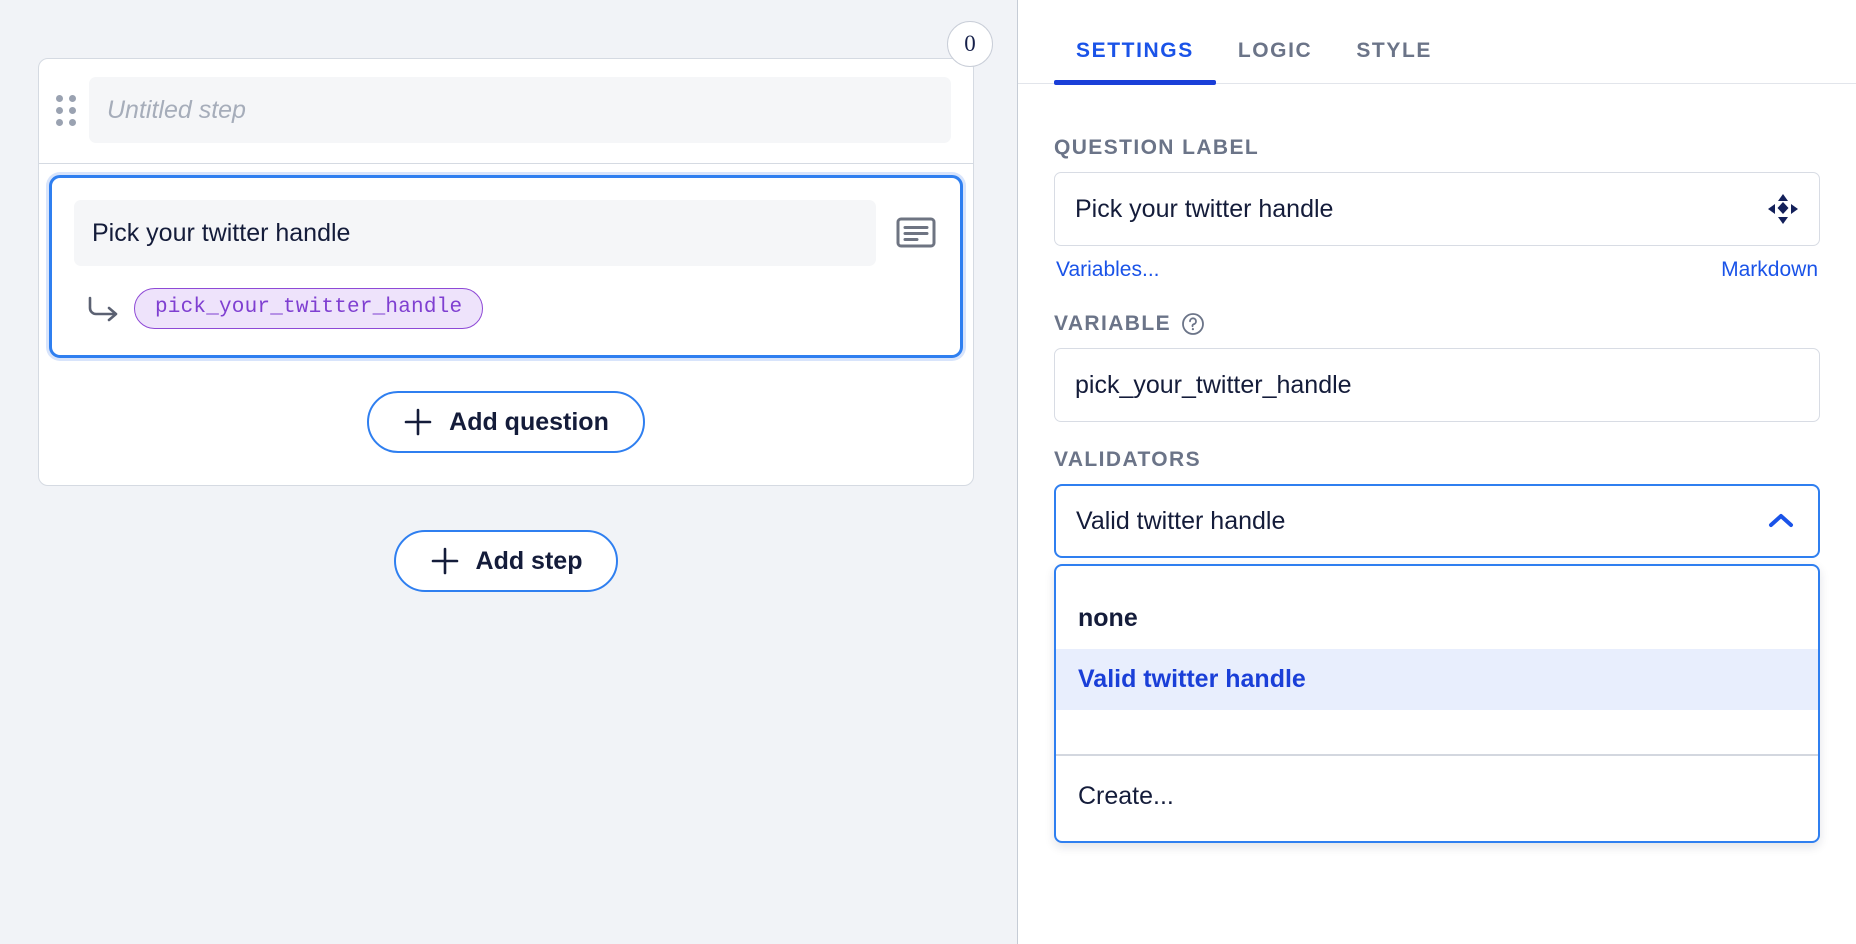 The height and width of the screenshot is (944, 1856). I want to click on dropdown-empty-row, so click(1437, 732).